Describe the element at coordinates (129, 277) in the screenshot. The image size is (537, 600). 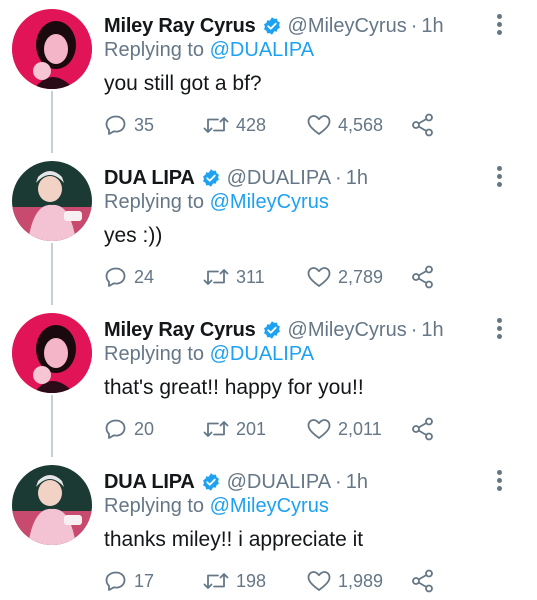
I see `reply-button: 24` at that location.